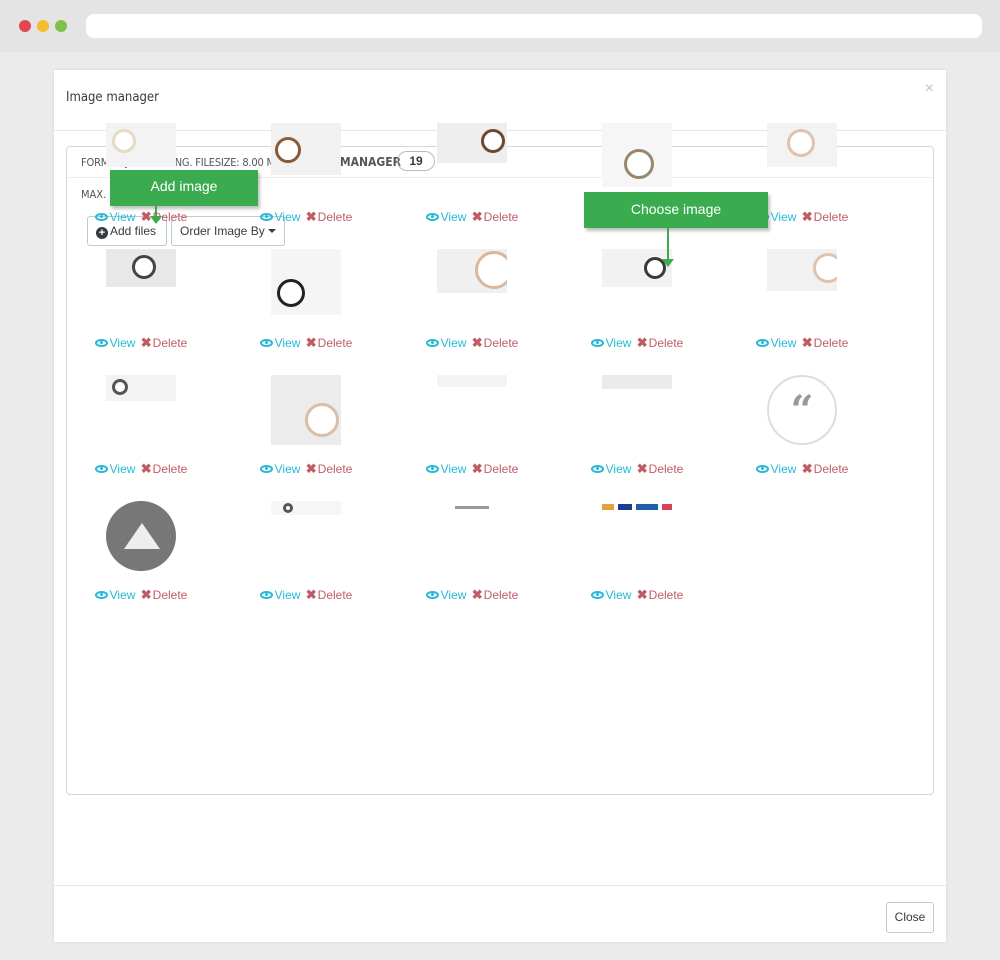  I want to click on minimize-window-icon, so click(43, 26).